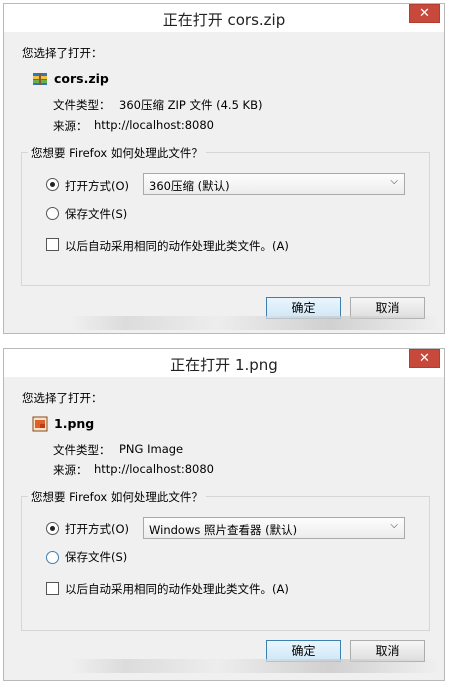  Describe the element at coordinates (81, 78) in the screenshot. I see `file-name: cors.zip` at that location.